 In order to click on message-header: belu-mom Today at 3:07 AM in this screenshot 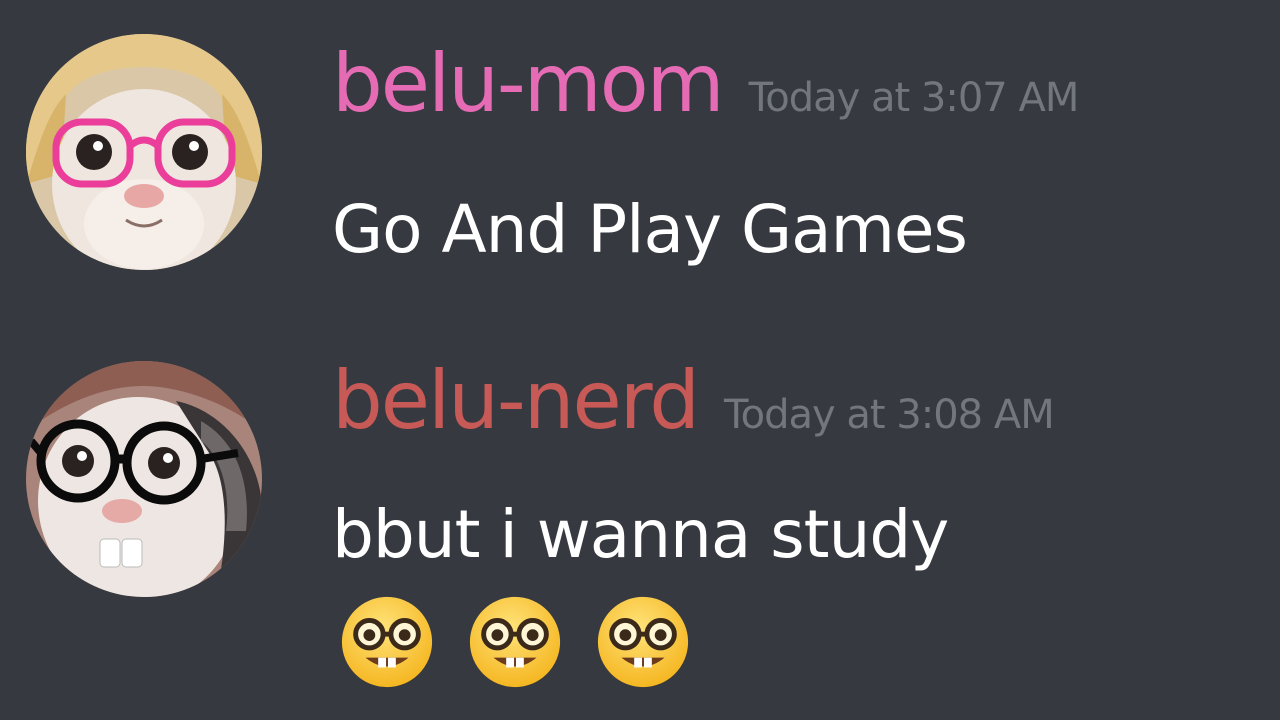, I will do `click(706, 84)`.